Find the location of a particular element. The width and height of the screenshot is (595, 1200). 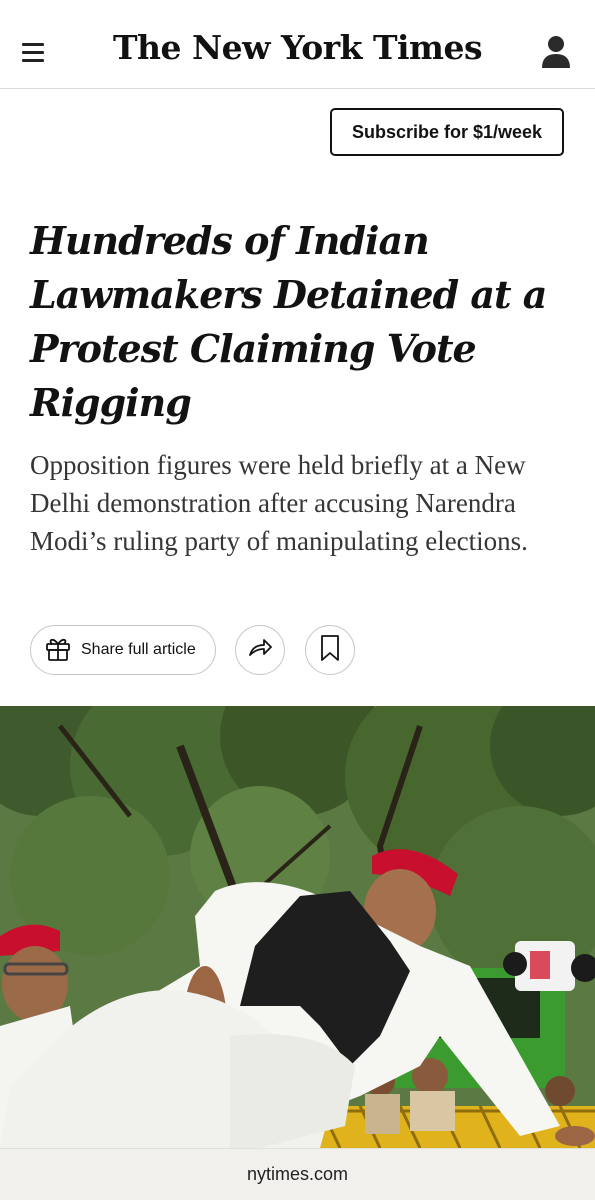

share-full-article-button: Share full article is located at coordinates (123, 650).